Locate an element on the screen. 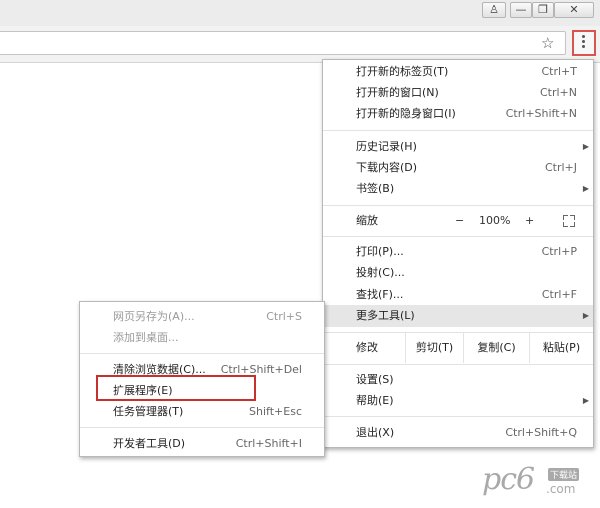  minimize-icon: — is located at coordinates (521, 9).